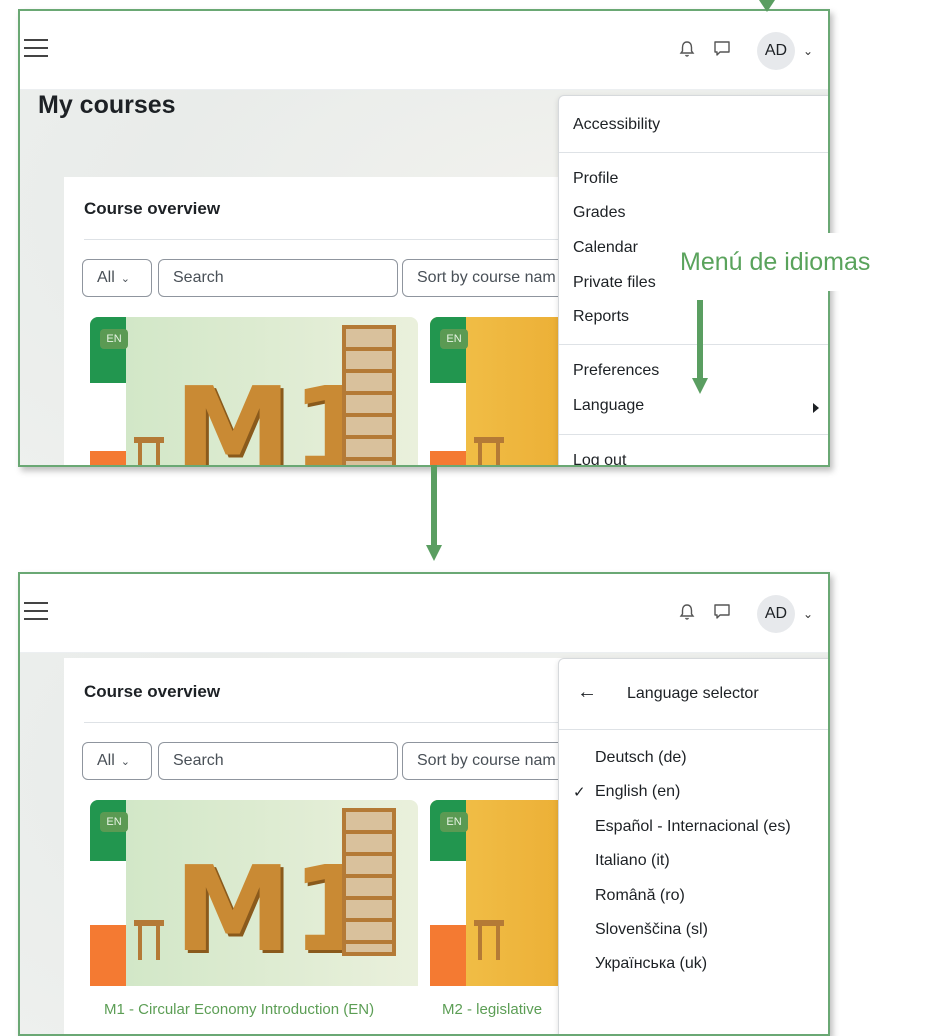 The image size is (941, 1036). What do you see at coordinates (601, 317) in the screenshot?
I see `menu-item-reports: Reports` at bounding box center [601, 317].